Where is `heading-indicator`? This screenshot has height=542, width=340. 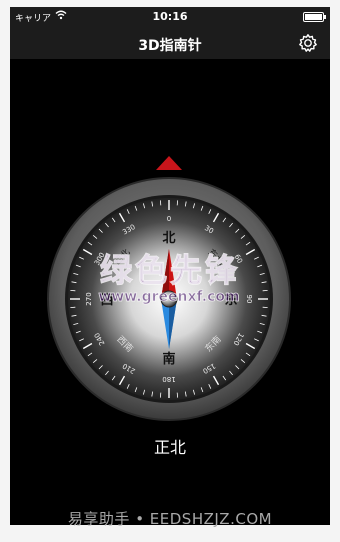
heading-indicator is located at coordinates (169, 163).